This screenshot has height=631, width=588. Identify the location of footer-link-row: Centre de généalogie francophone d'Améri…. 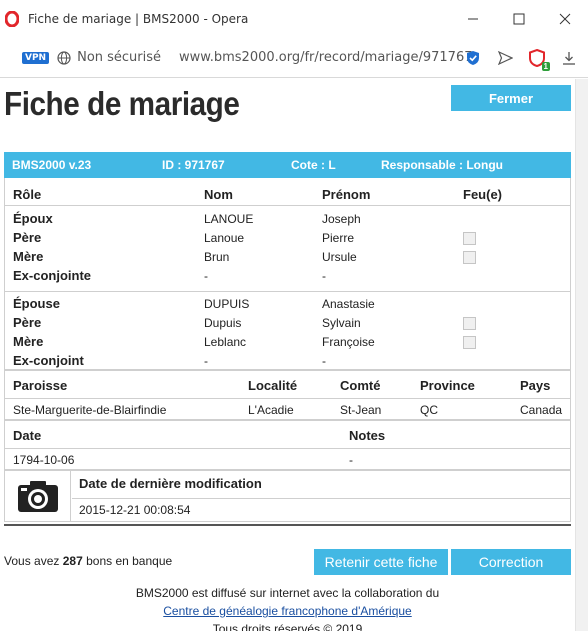
(287, 611).